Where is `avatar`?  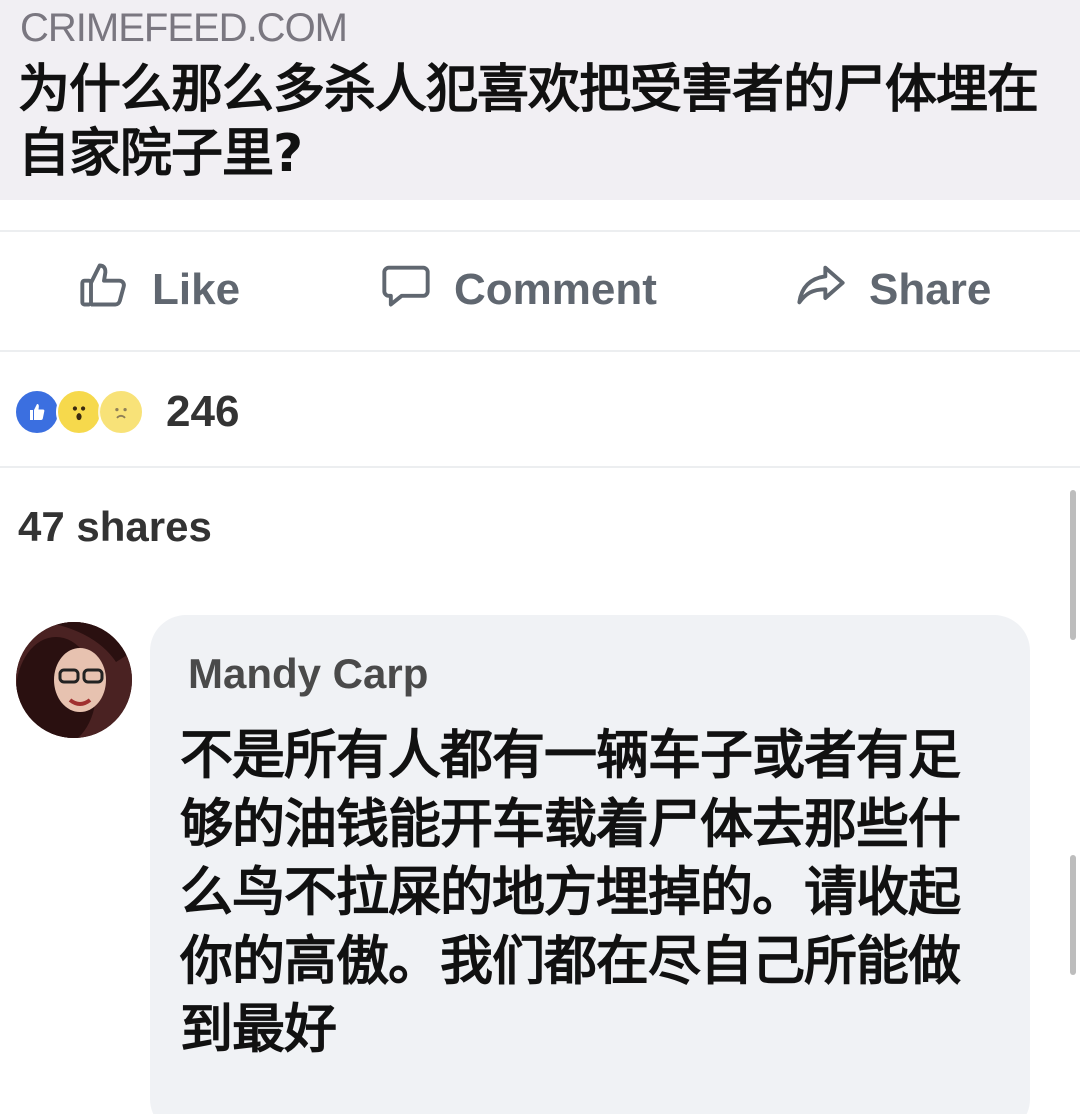 avatar is located at coordinates (74, 680).